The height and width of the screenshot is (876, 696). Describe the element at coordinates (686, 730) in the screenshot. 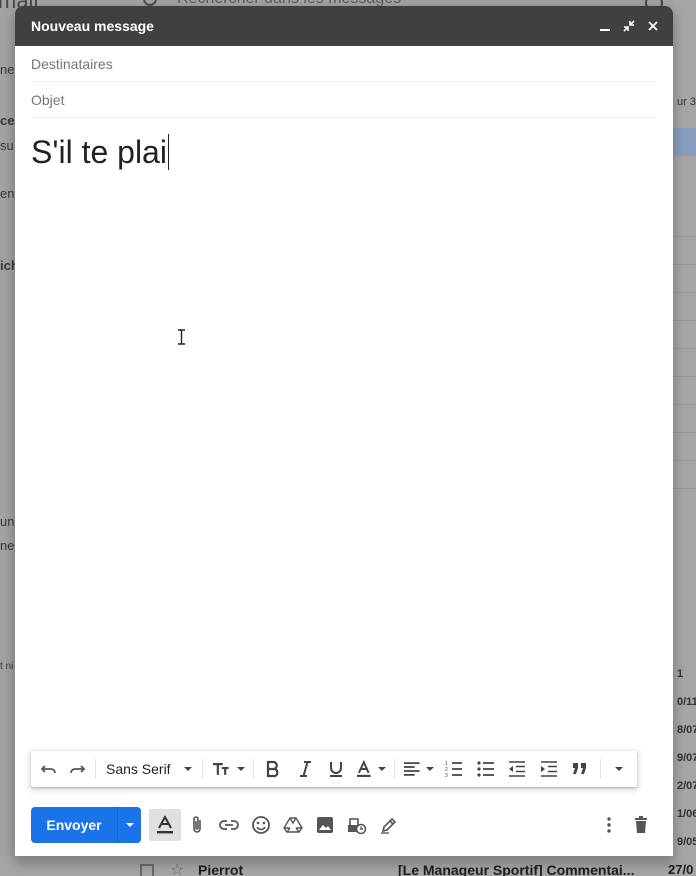

I see `list-fragment: 8/07` at that location.